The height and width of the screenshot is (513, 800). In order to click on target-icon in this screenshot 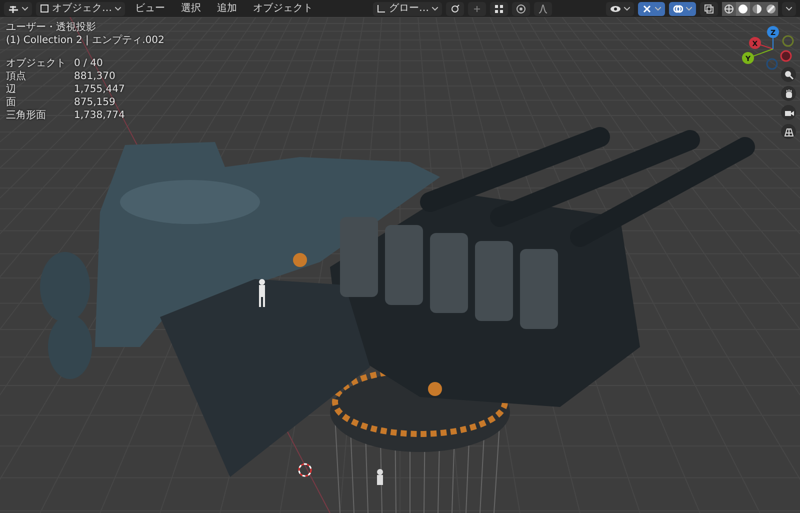, I will do `click(521, 9)`.